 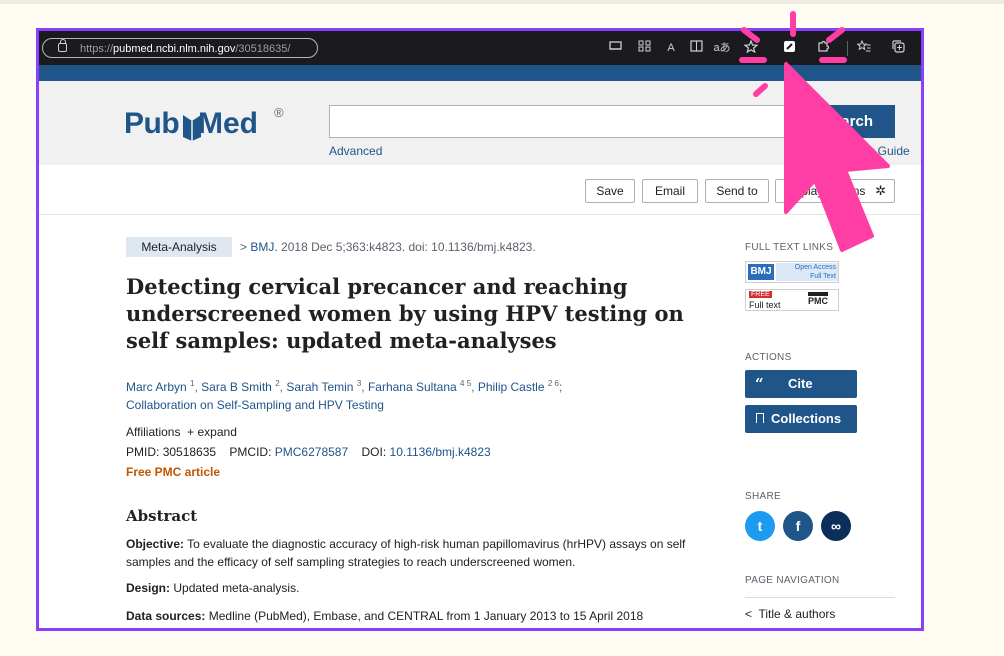 What do you see at coordinates (806, 418) in the screenshot?
I see `collections-label: Collections` at bounding box center [806, 418].